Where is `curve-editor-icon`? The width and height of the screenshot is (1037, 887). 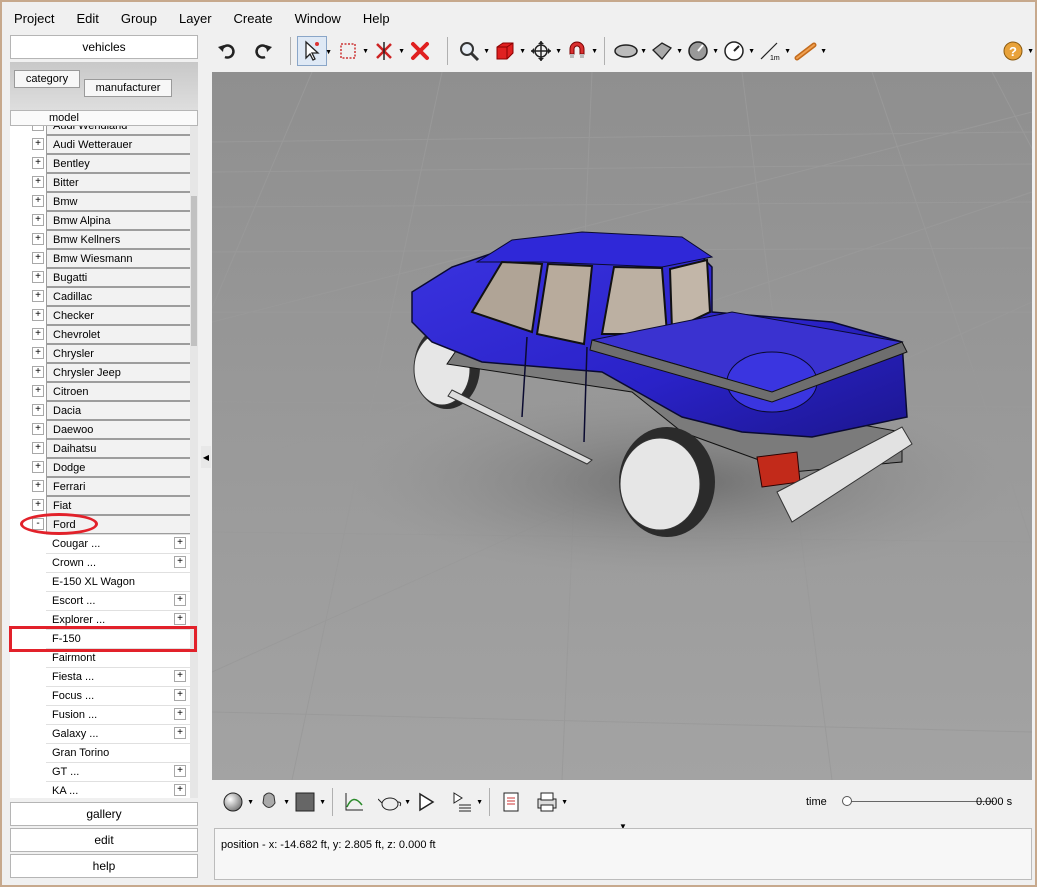 curve-editor-icon is located at coordinates (354, 802).